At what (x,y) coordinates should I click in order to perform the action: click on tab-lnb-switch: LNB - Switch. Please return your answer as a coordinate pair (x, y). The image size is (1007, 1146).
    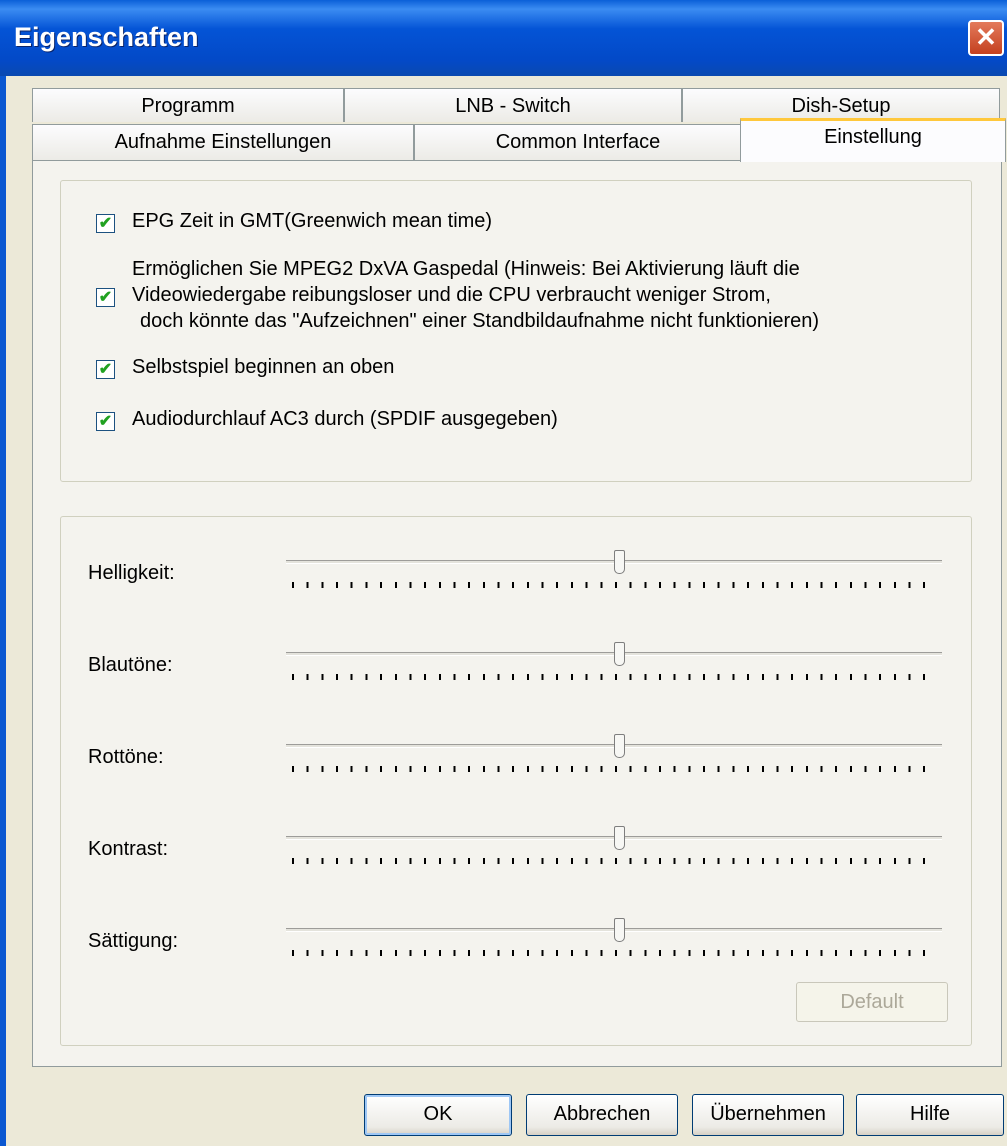
    Looking at the image, I should click on (513, 105).